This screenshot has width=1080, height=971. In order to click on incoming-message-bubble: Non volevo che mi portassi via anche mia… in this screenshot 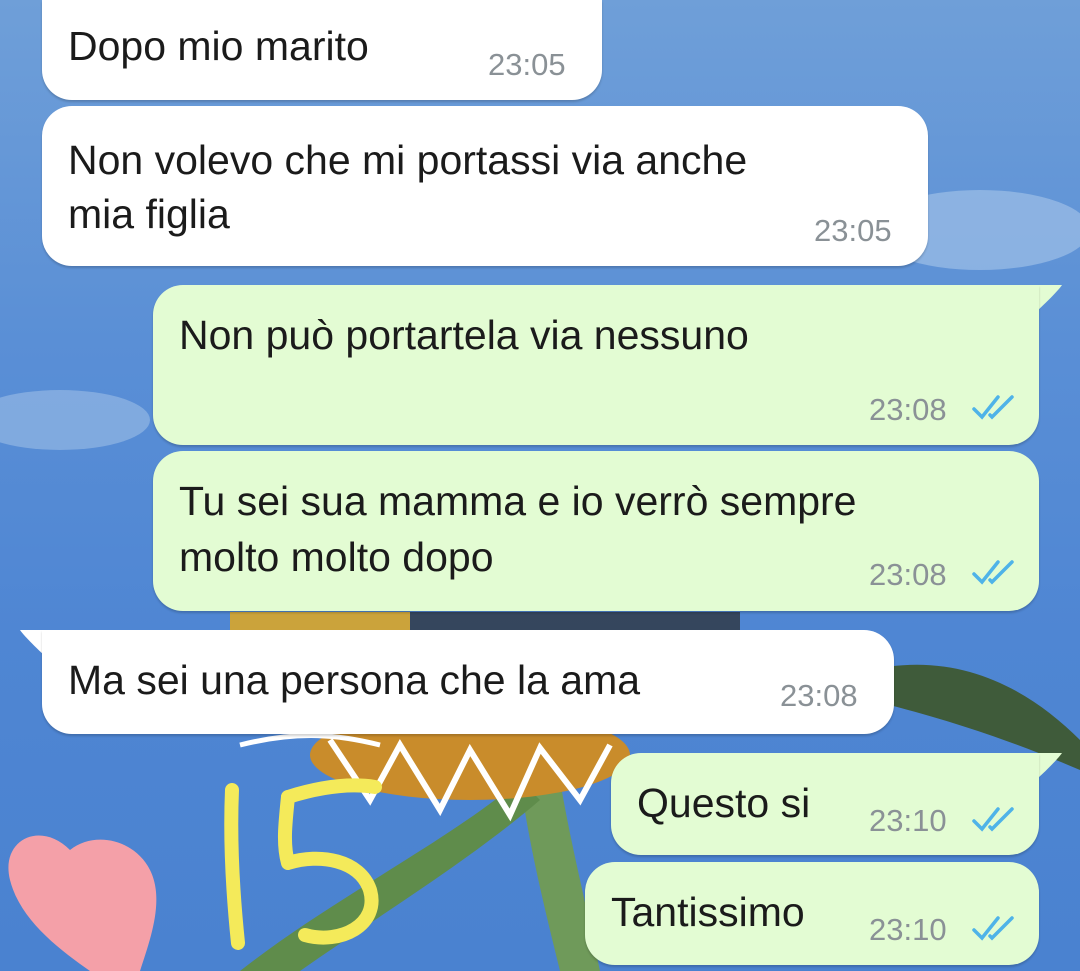, I will do `click(485, 186)`.